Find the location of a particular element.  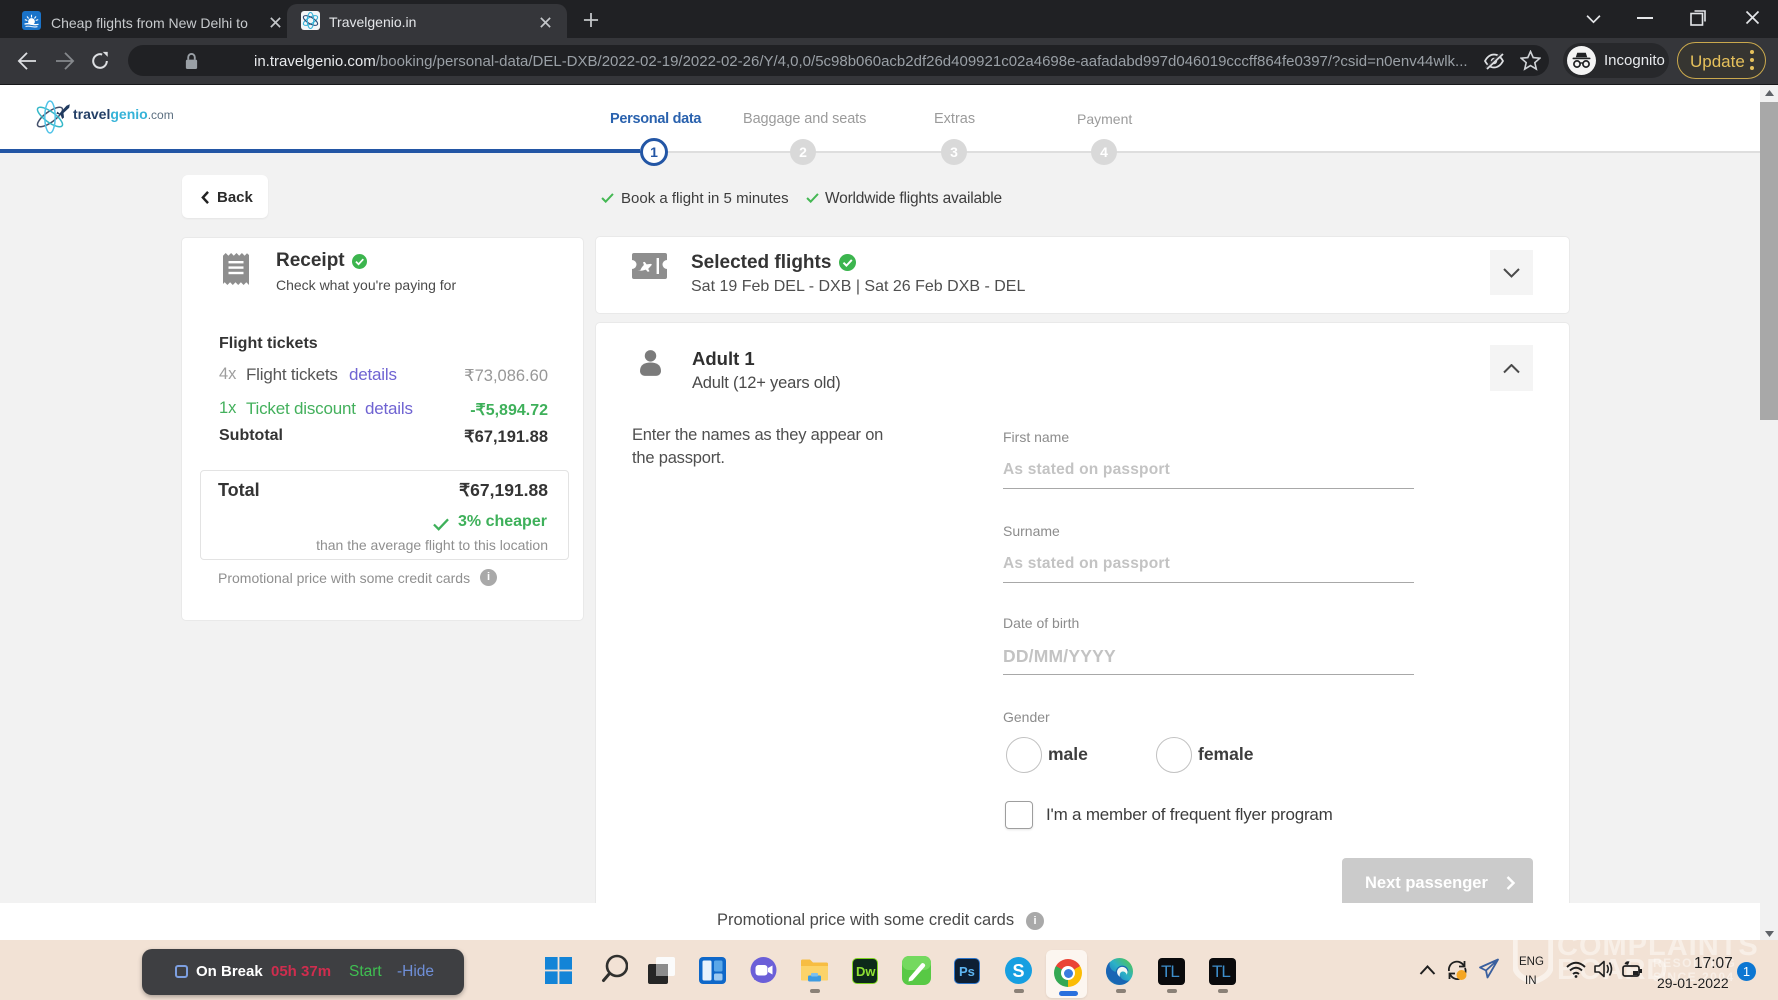

svg-text: S is located at coordinates (1018, 971).